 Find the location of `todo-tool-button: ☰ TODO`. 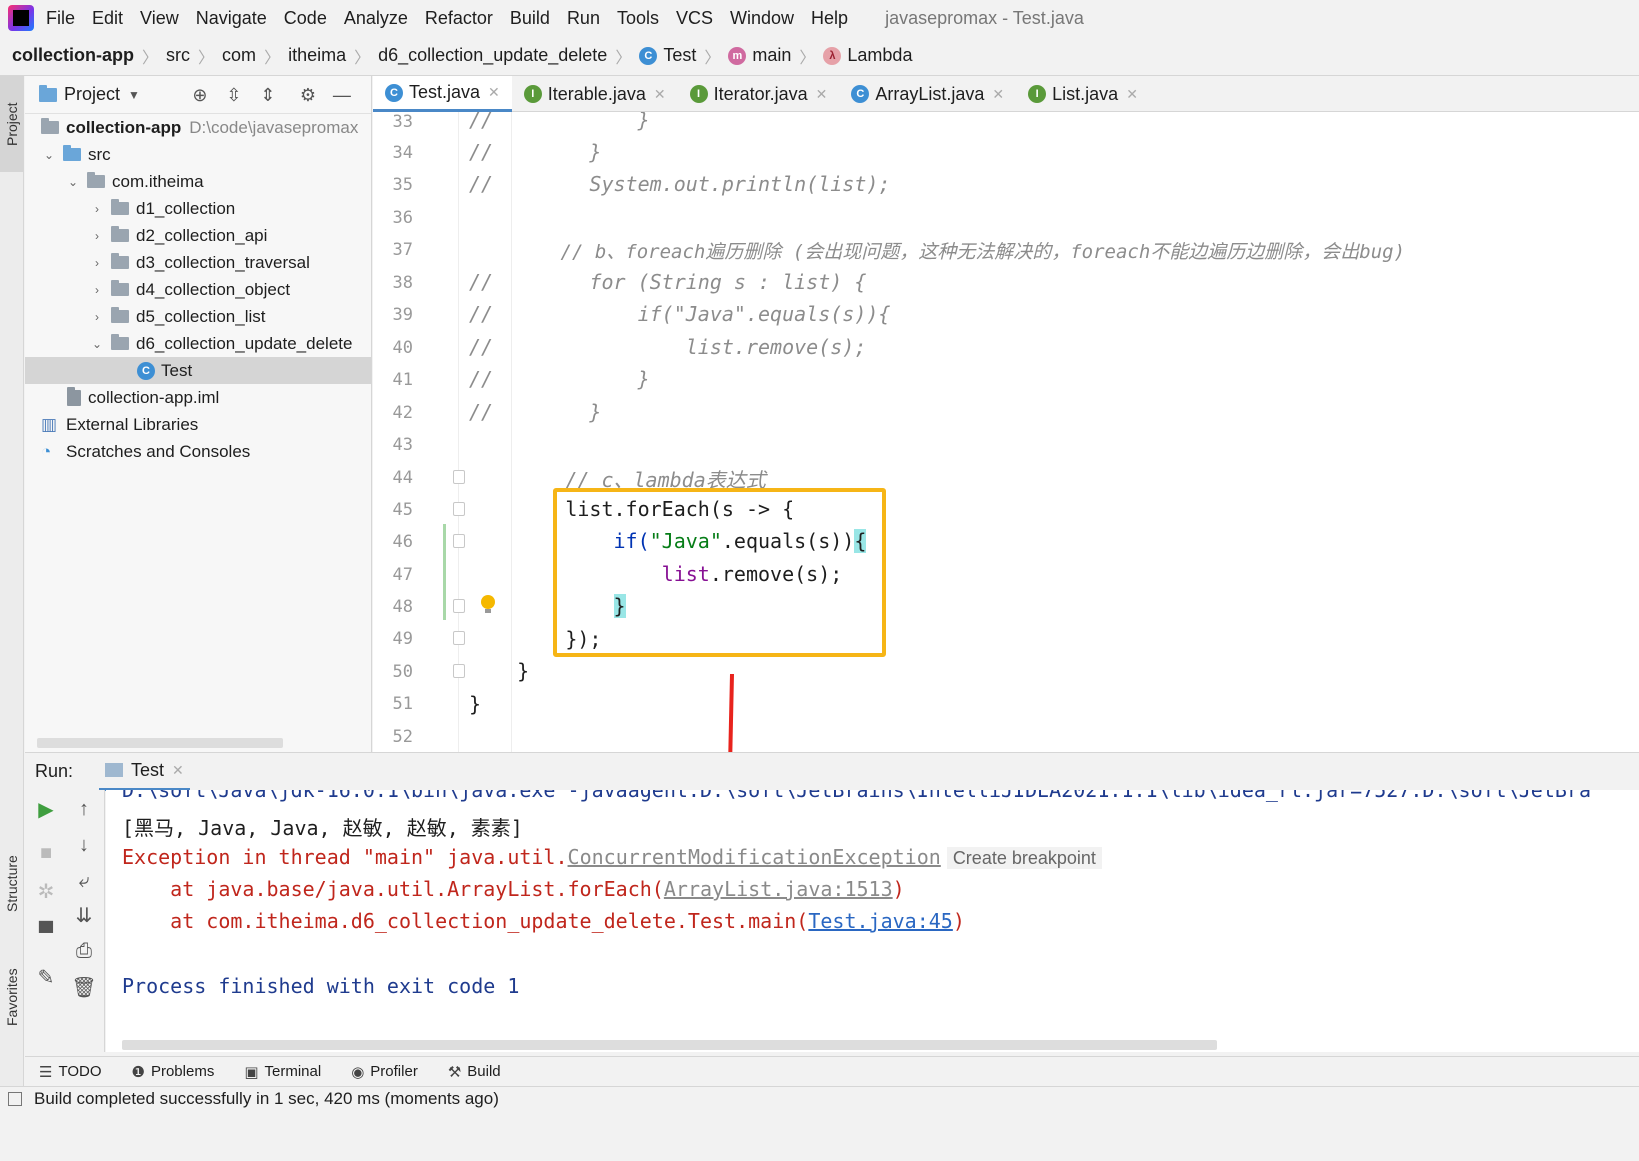

todo-tool-button: ☰ TODO is located at coordinates (70, 1072).